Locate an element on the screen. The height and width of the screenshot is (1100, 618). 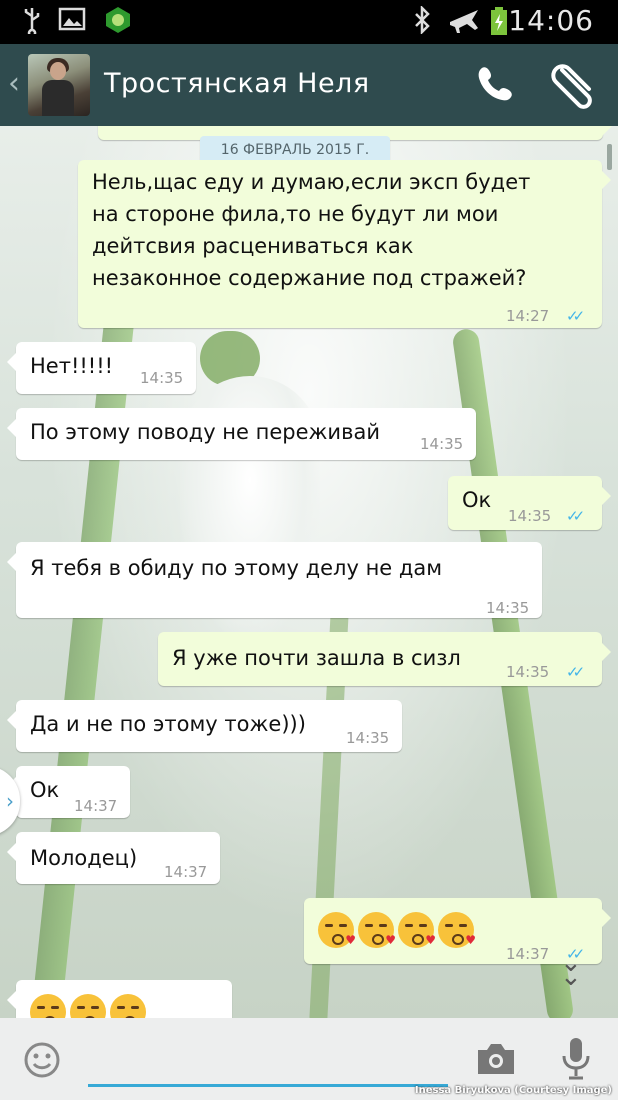
emoji-icon is located at coordinates (42, 1062).